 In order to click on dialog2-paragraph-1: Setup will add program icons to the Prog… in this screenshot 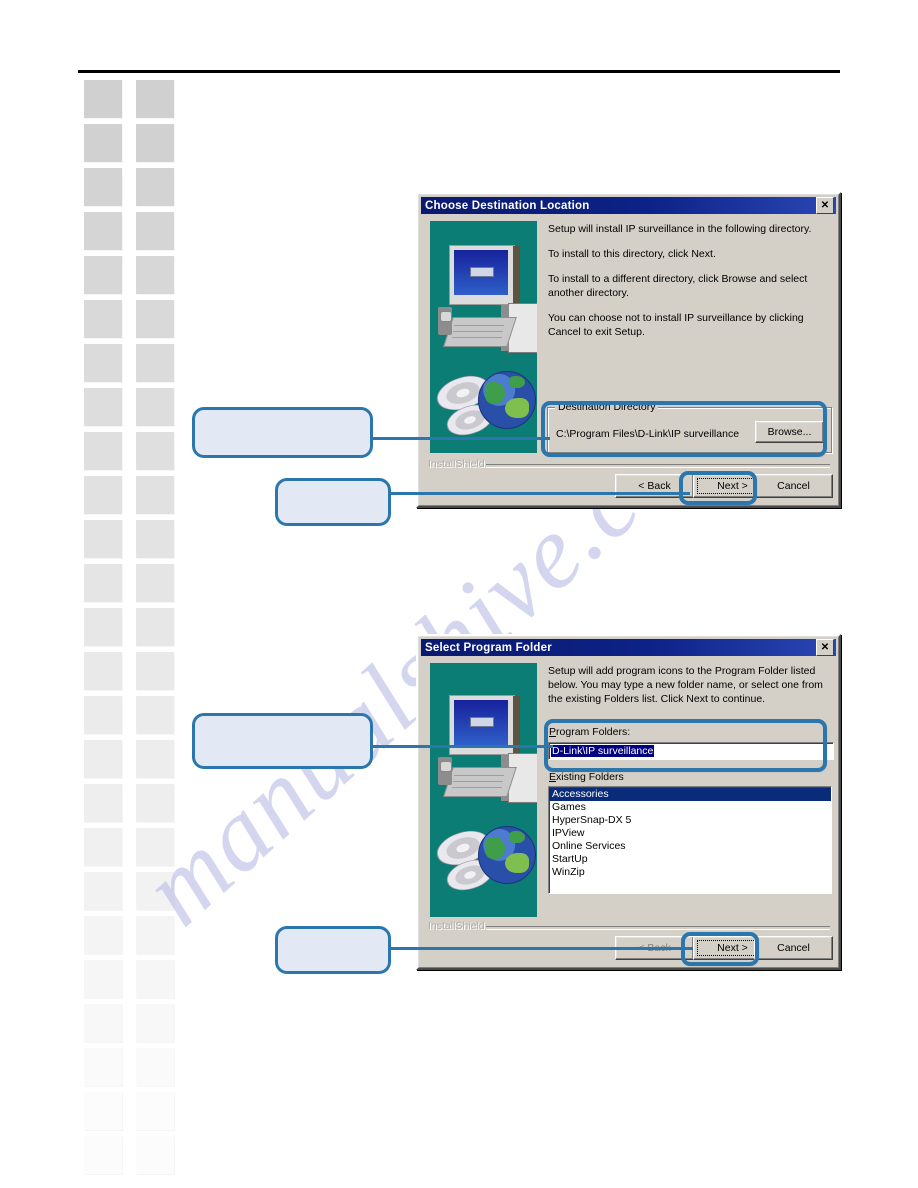, I will do `click(685, 685)`.